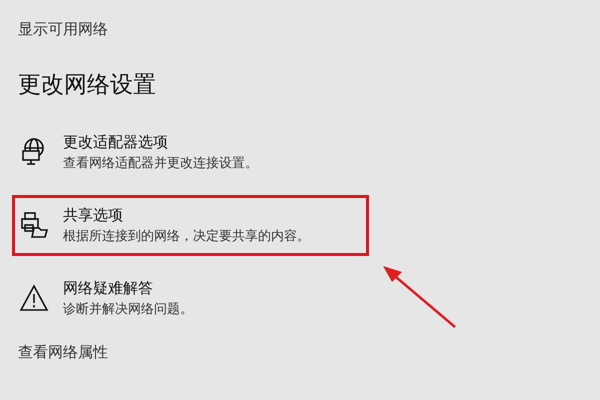 This screenshot has height=400, width=600. I want to click on settings-item: 网络疑难解答 诊断并解决网络问题。, so click(190, 298).